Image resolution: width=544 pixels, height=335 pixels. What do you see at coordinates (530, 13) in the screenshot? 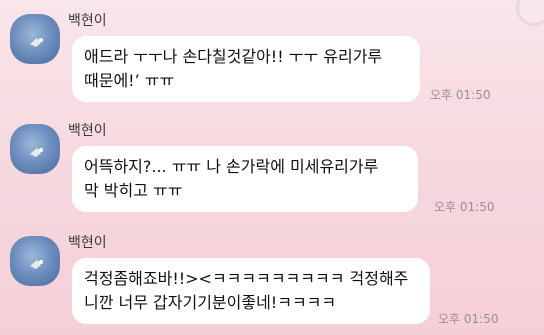
I see `corner-decoration` at bounding box center [530, 13].